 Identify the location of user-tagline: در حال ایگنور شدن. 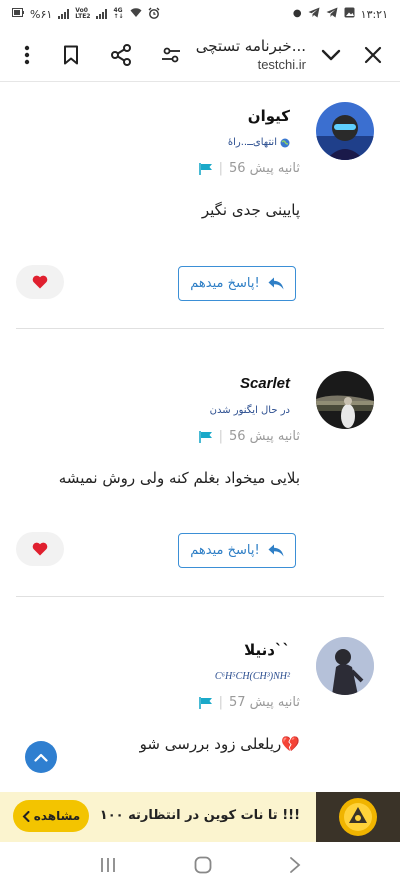
(249, 410).